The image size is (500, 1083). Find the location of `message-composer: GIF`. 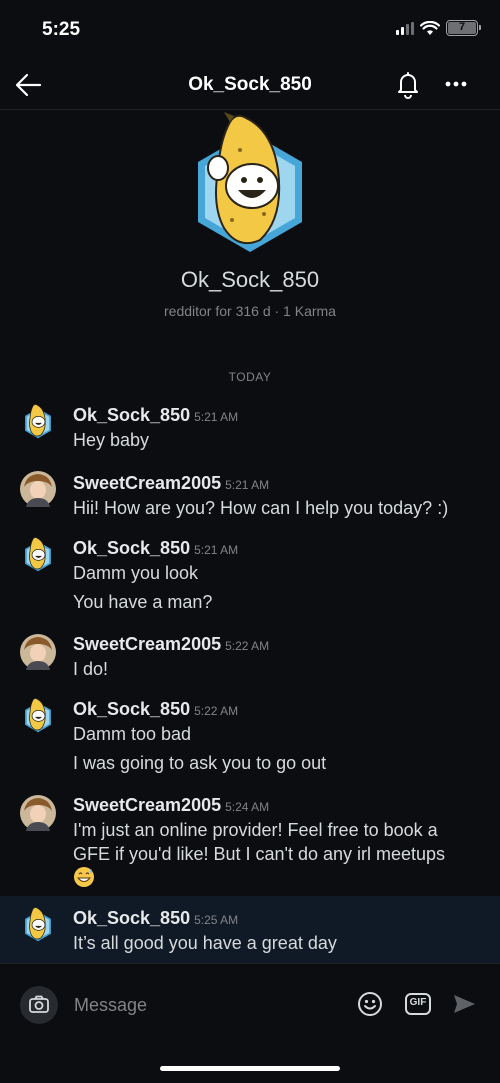

message-composer: GIF is located at coordinates (250, 1003).